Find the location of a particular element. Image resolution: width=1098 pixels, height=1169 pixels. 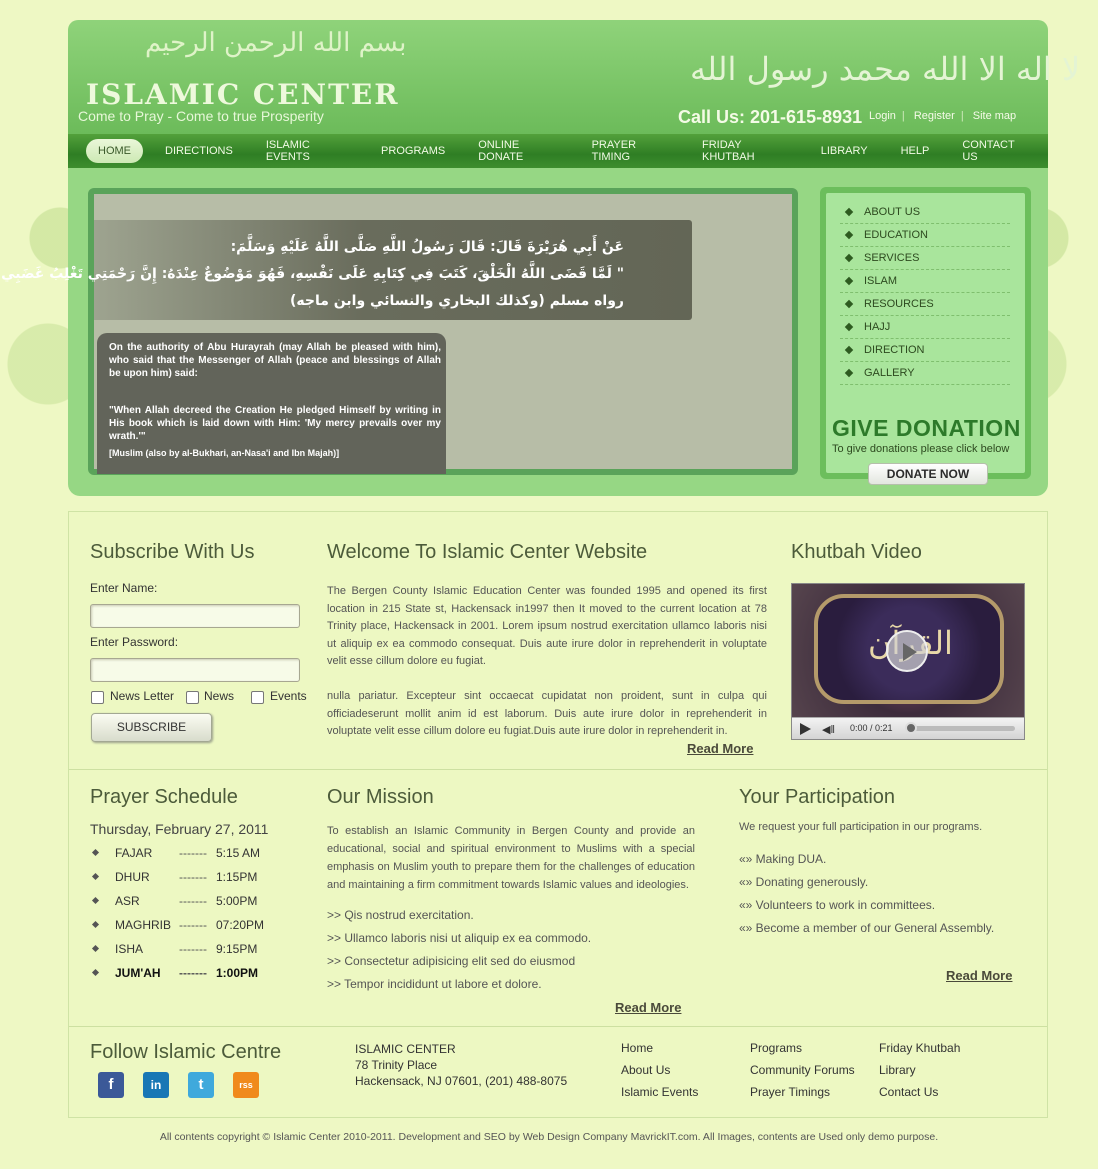

nav-contact-us: CONTACT US is located at coordinates (994, 151).